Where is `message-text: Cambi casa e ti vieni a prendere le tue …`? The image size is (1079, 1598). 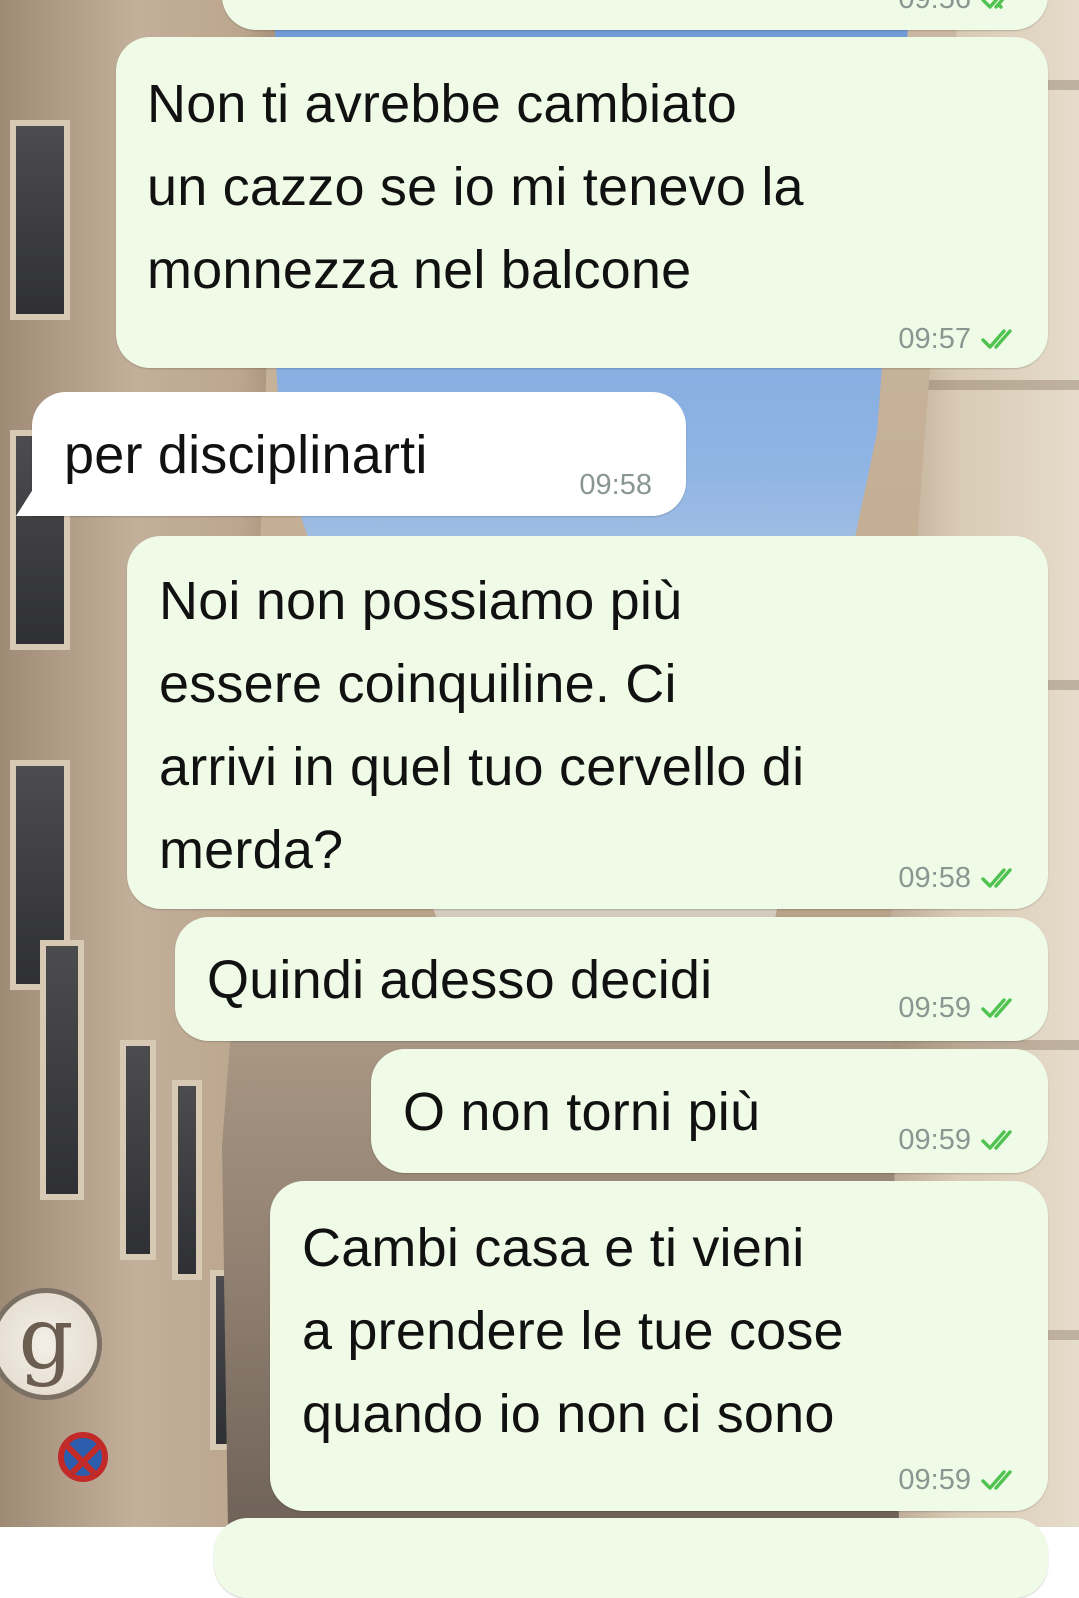
message-text: Cambi casa e ti vieni a prendere le tue … is located at coordinates (573, 1331).